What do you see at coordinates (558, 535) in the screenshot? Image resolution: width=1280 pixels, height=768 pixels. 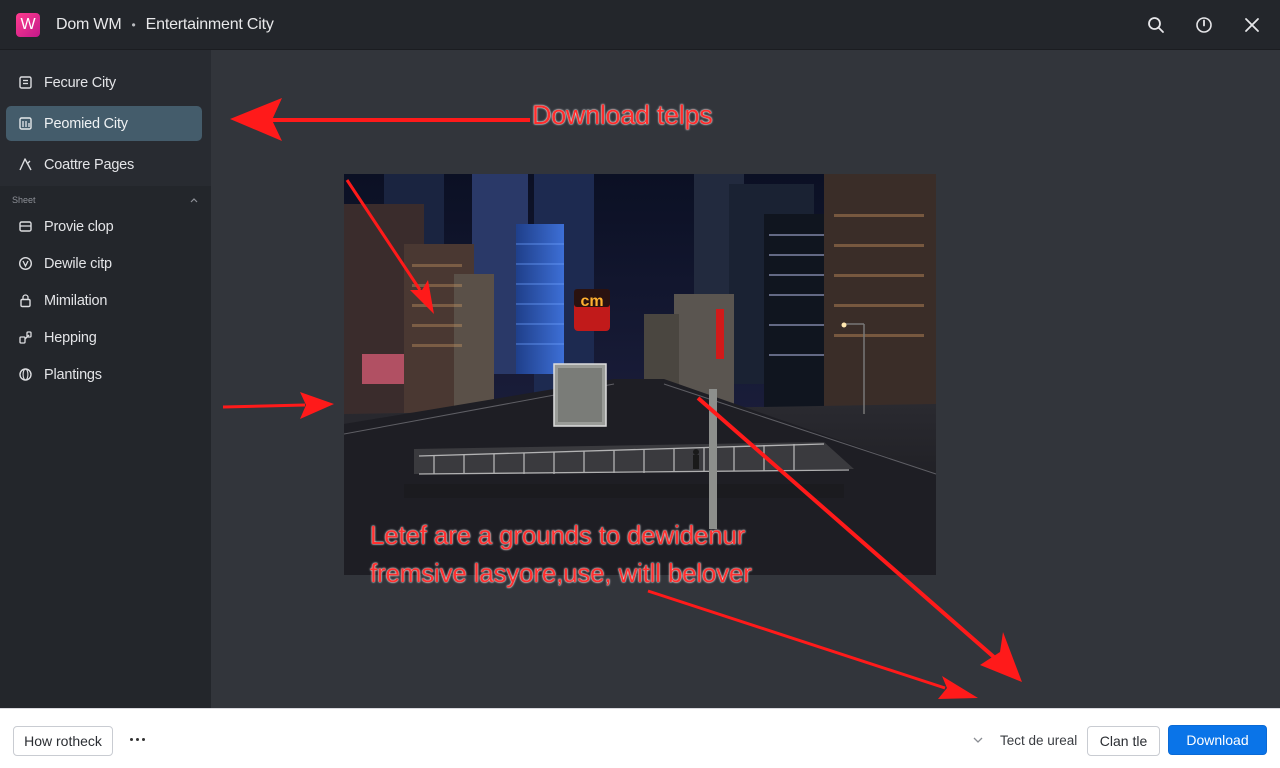 I see `caption-line-1: Letef are a grounds to dewidenur` at bounding box center [558, 535].